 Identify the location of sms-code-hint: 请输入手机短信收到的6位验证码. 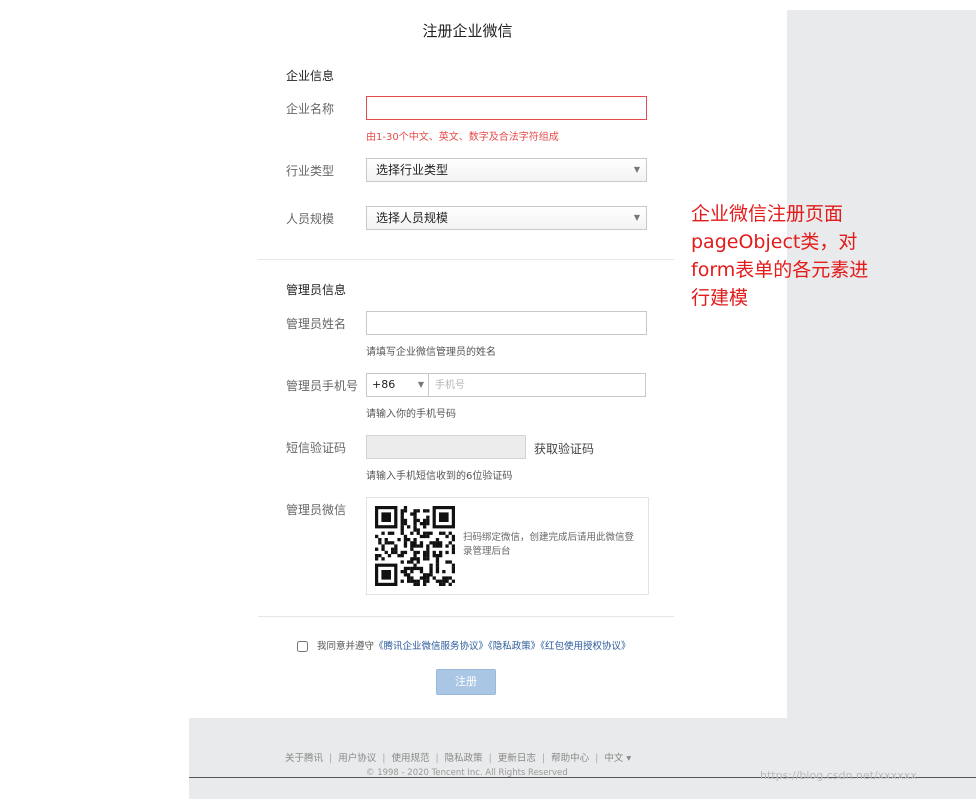
(439, 476).